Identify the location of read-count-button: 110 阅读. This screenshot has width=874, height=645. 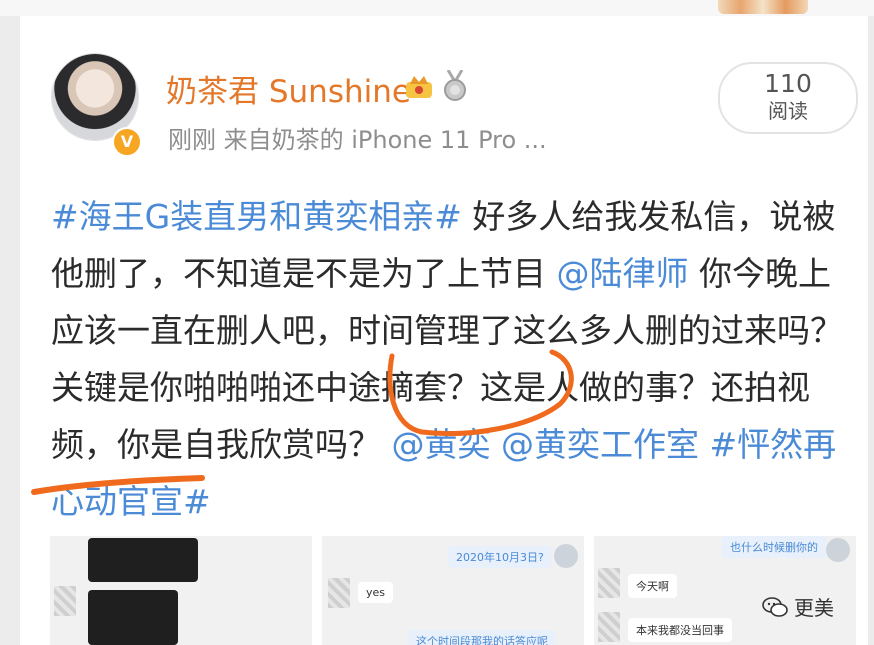
(788, 98).